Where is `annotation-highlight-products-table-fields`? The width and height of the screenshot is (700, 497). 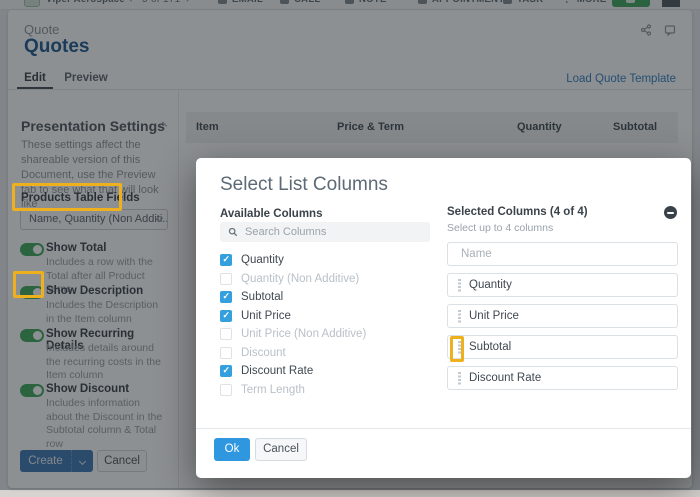
annotation-highlight-products-table-fields is located at coordinates (67, 197).